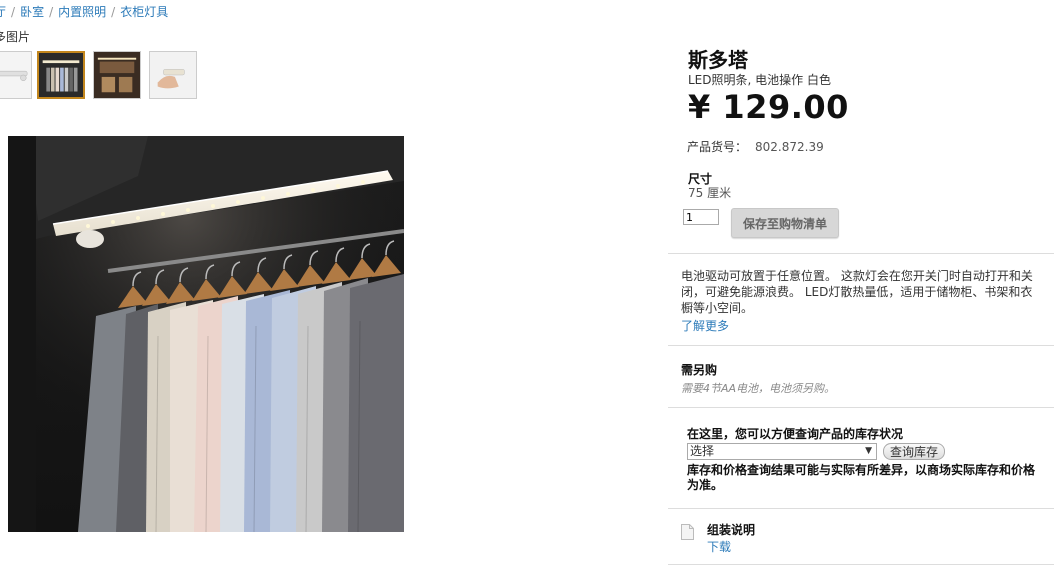 The image size is (1054, 573). I want to click on breadcrumb-item-built-in-lighting: 内置照明, so click(82, 12).